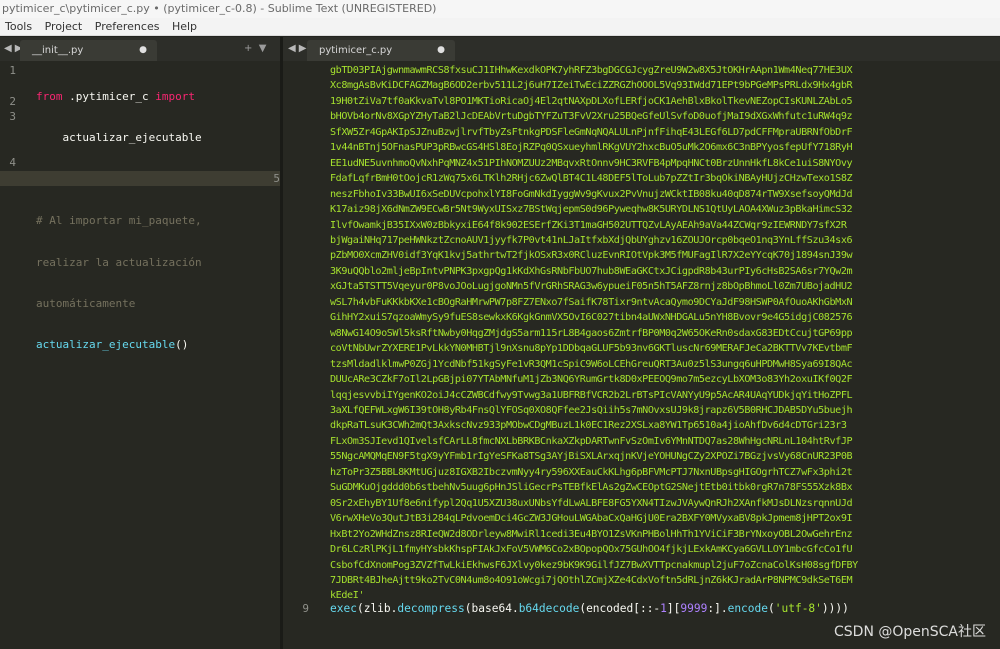 The height and width of the screenshot is (649, 1000). Describe the element at coordinates (140, 125) in the screenshot. I see `line-gutter: 1 2 3 4 5` at that location.